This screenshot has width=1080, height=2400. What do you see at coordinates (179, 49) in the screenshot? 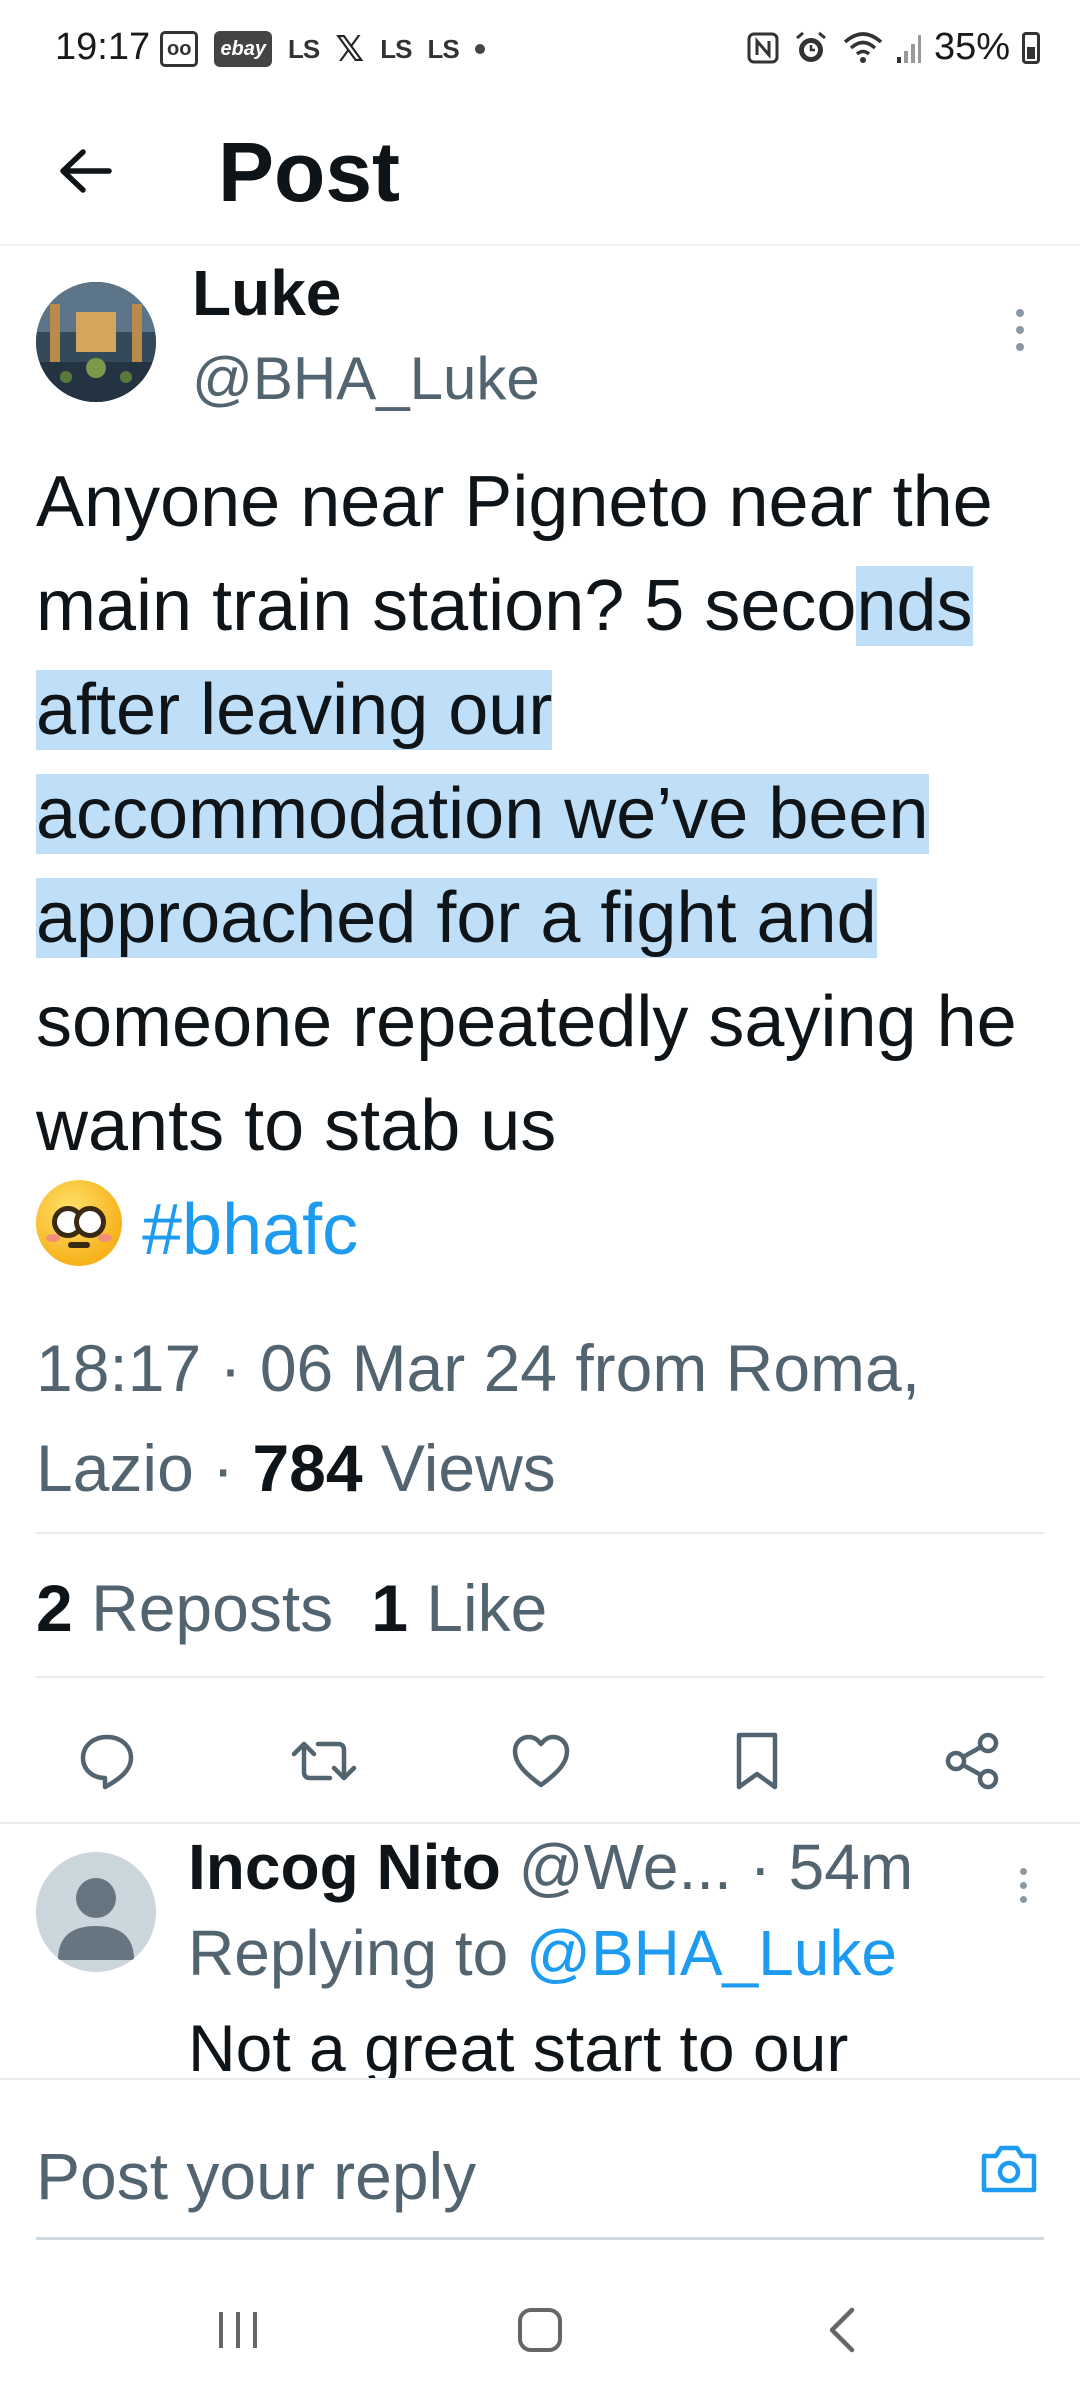
I see `voicemail-icon: oo` at bounding box center [179, 49].